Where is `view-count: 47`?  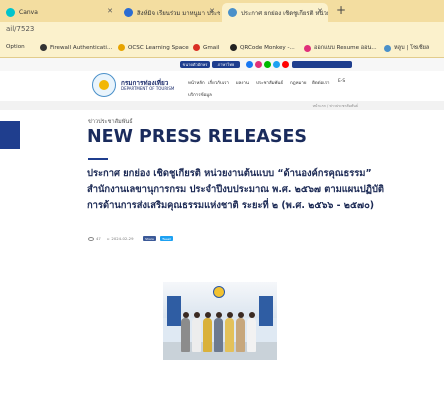
view-count: 47 is located at coordinates (98, 238).